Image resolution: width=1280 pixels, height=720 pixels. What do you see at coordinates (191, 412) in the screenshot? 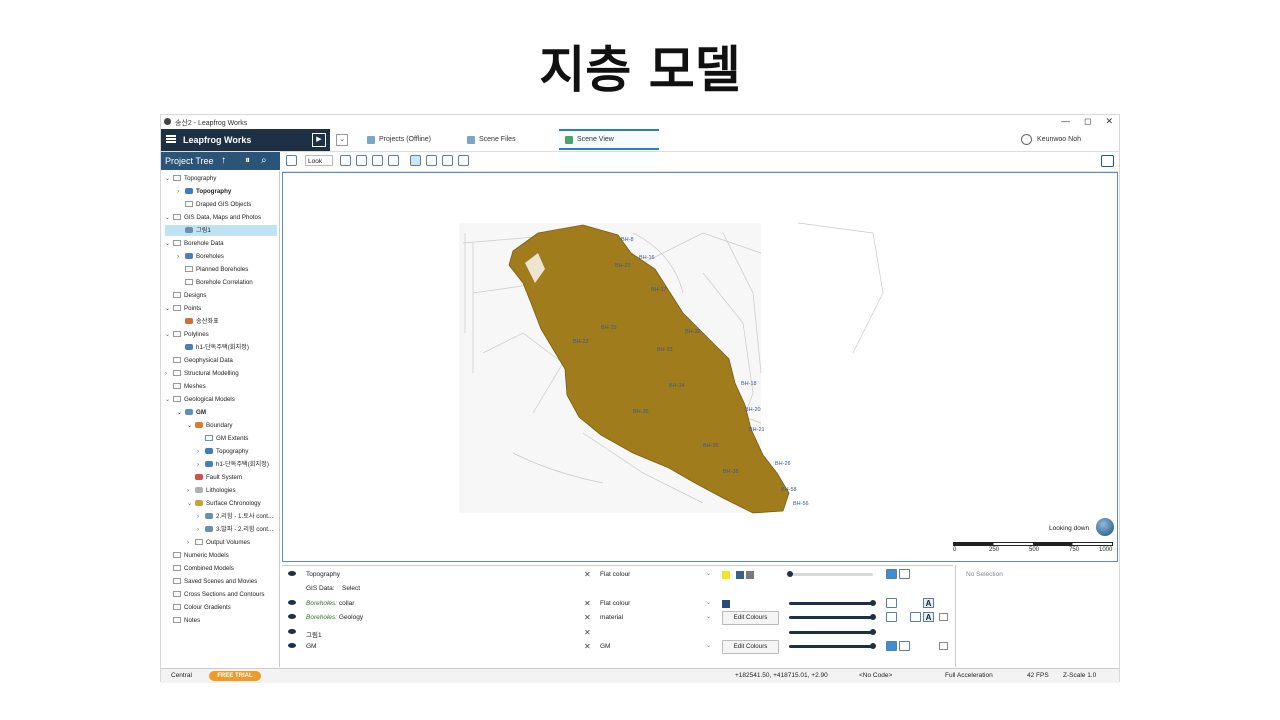
I see `tree-item-gm: ⌄ GM` at bounding box center [191, 412].